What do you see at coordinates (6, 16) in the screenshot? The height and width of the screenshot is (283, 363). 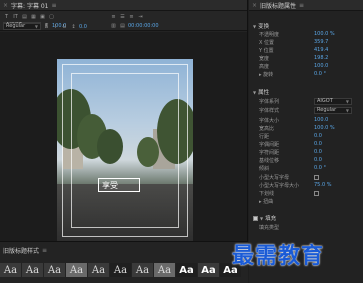 I see `text-tool-icon: T` at bounding box center [6, 16].